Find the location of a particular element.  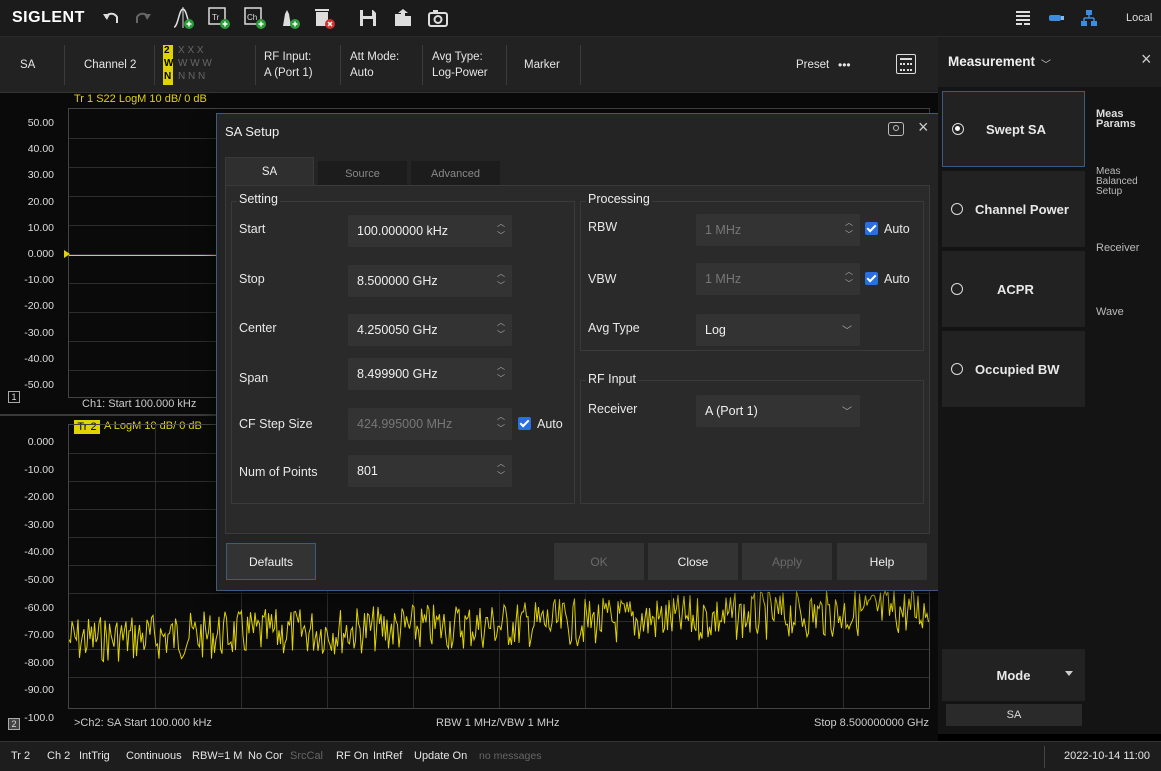

calculator-icon is located at coordinates (906, 64).